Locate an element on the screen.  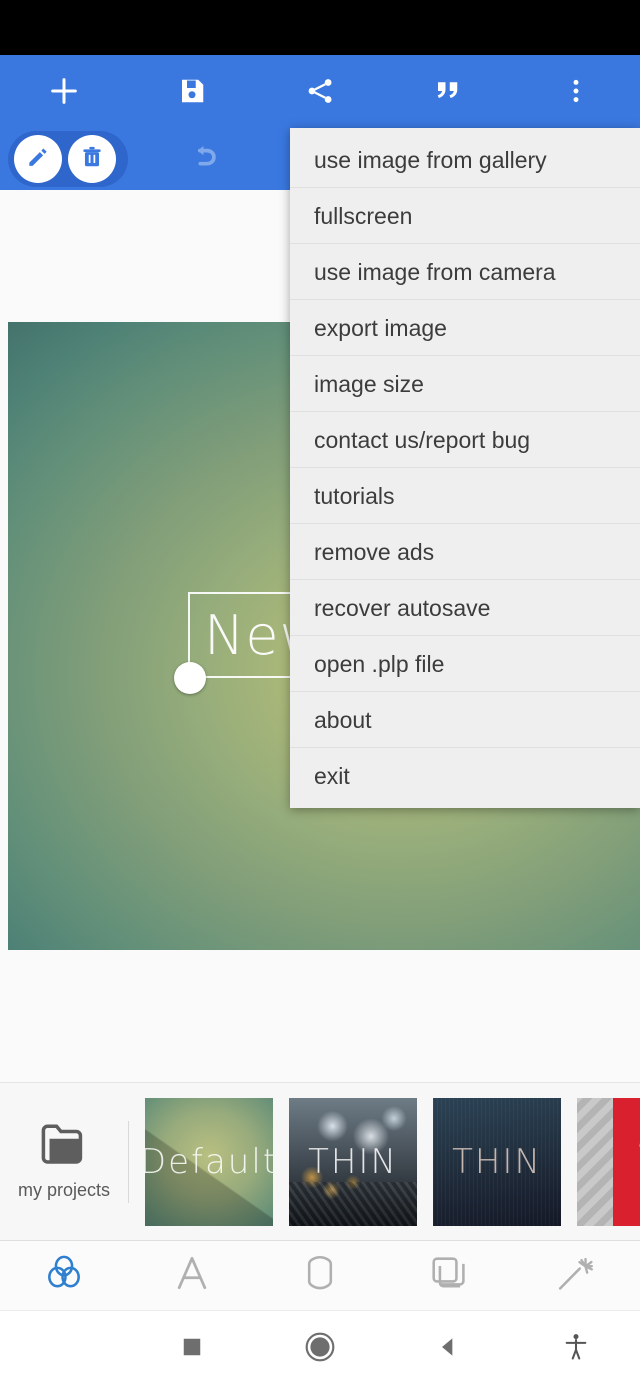
save-icon is located at coordinates (192, 91).